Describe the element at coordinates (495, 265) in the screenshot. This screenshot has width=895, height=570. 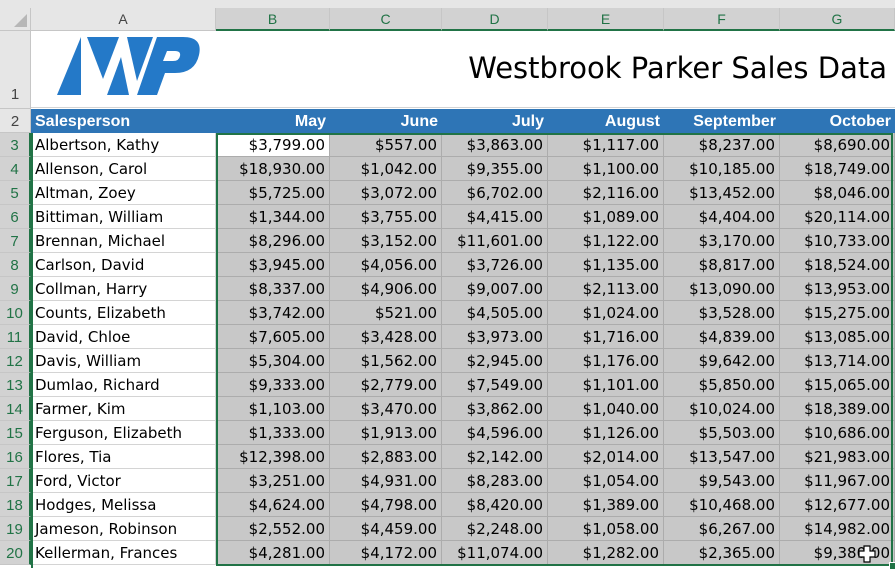
I see `sales-value-cell: $3,726.00` at that location.